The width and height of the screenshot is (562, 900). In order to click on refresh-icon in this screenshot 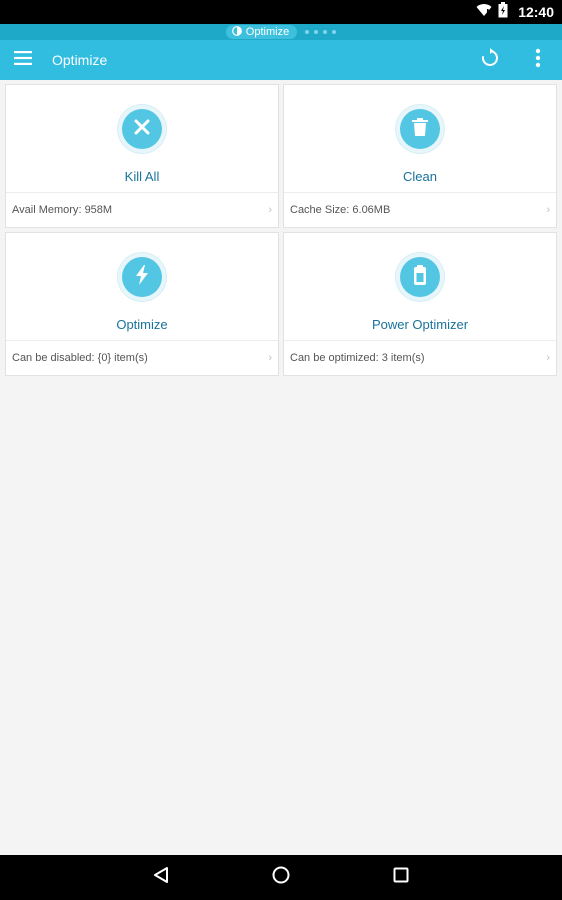, I will do `click(490, 60)`.